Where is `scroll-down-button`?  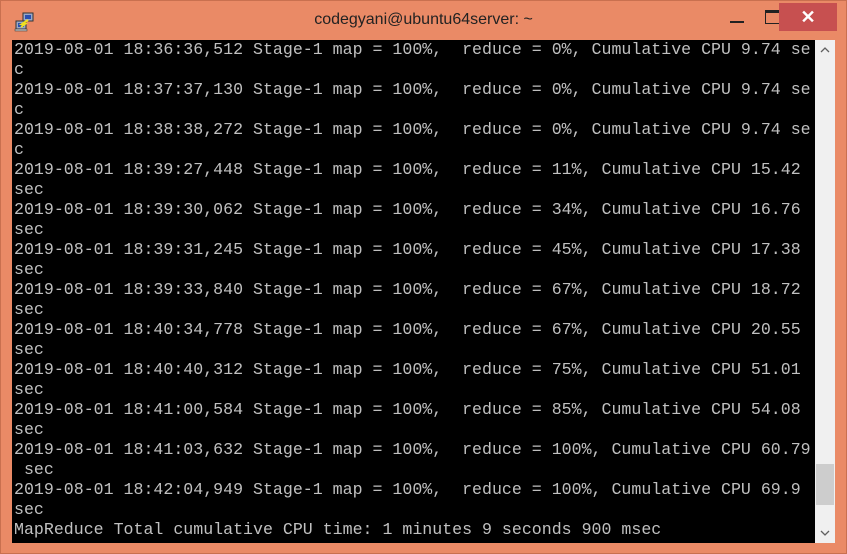 scroll-down-button is located at coordinates (825, 533).